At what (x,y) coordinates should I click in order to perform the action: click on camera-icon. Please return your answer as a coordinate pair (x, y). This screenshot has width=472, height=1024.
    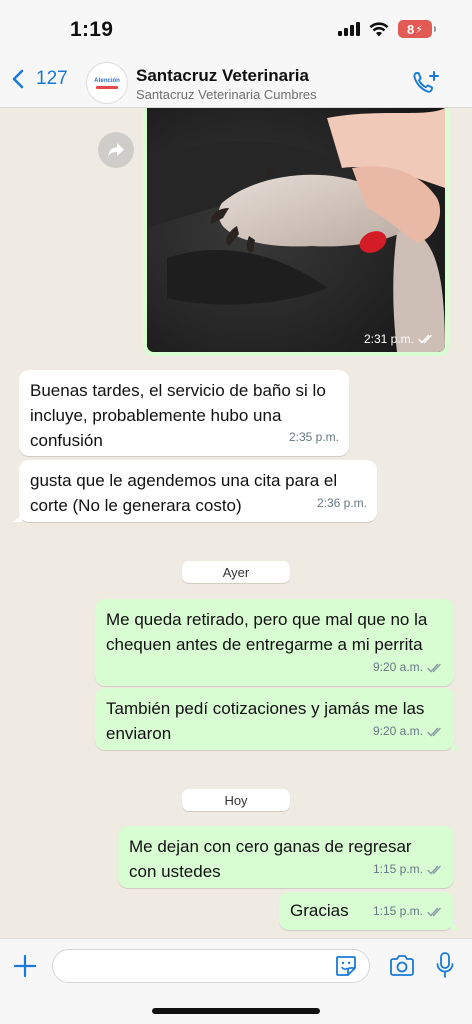
    Looking at the image, I should click on (402, 965).